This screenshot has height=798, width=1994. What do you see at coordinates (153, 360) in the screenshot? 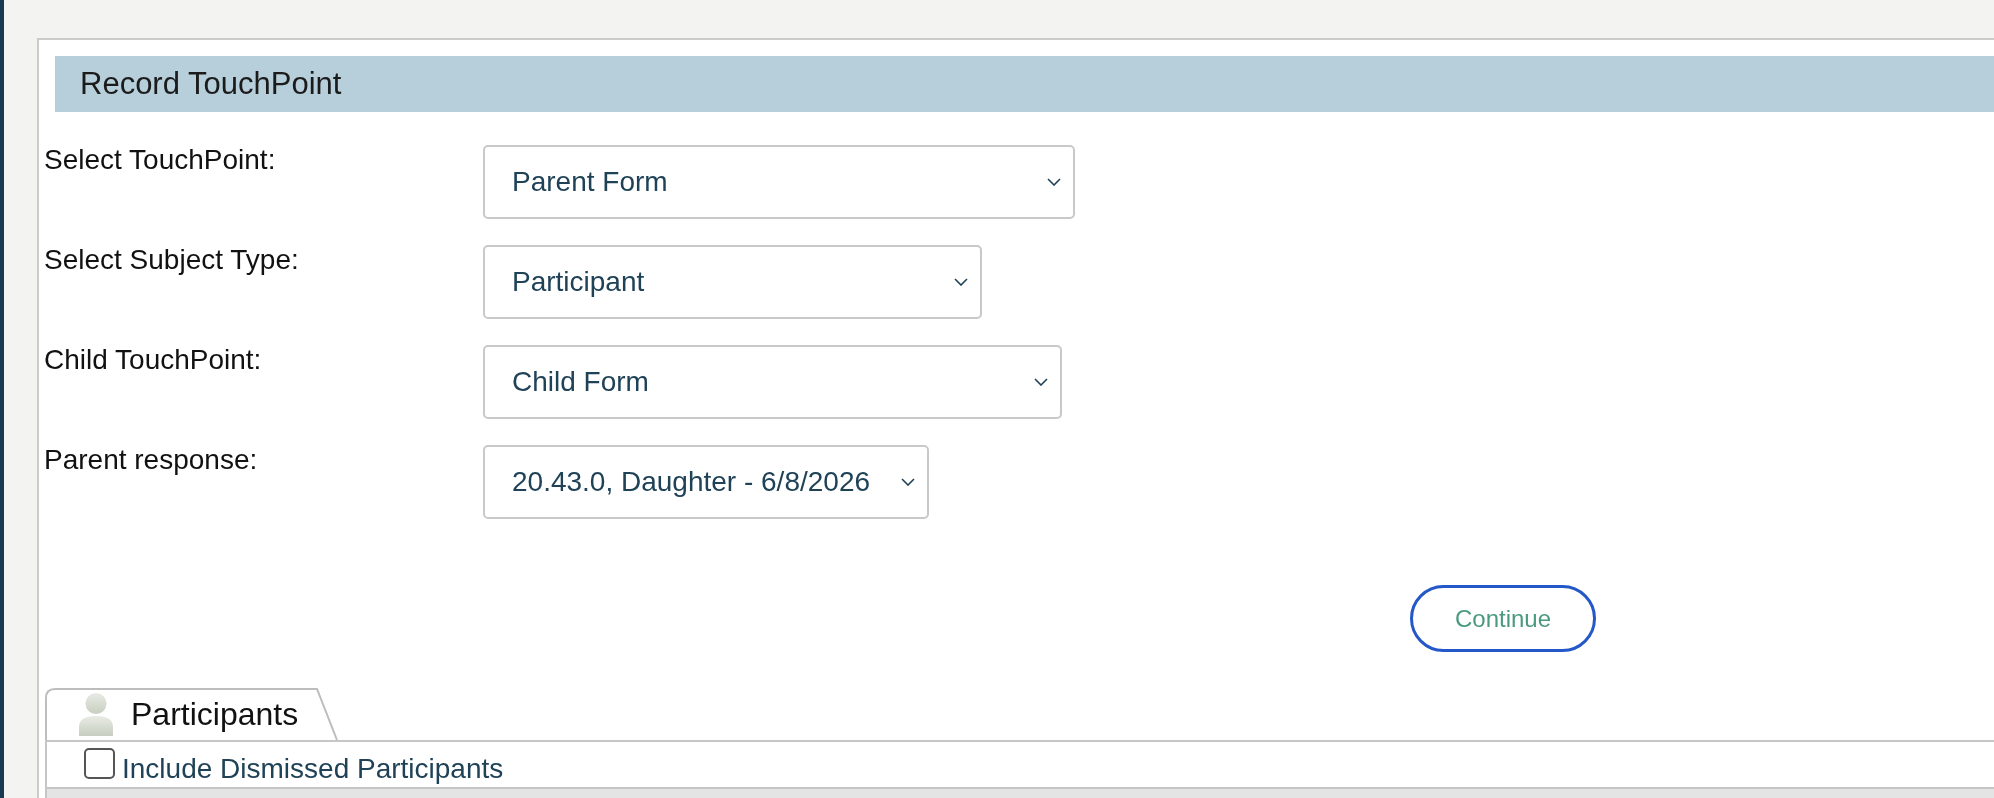
I see `field-label: Child TouchPoint:` at bounding box center [153, 360].